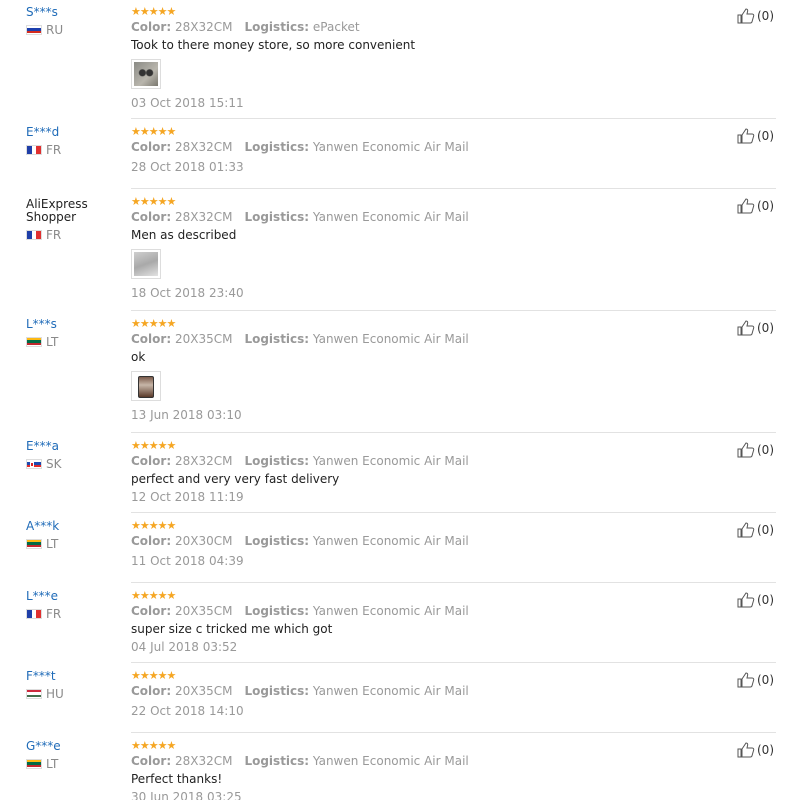 This screenshot has width=800, height=800. What do you see at coordinates (187, 167) in the screenshot?
I see `review-date: 28 Oct 2018 01:33` at bounding box center [187, 167].